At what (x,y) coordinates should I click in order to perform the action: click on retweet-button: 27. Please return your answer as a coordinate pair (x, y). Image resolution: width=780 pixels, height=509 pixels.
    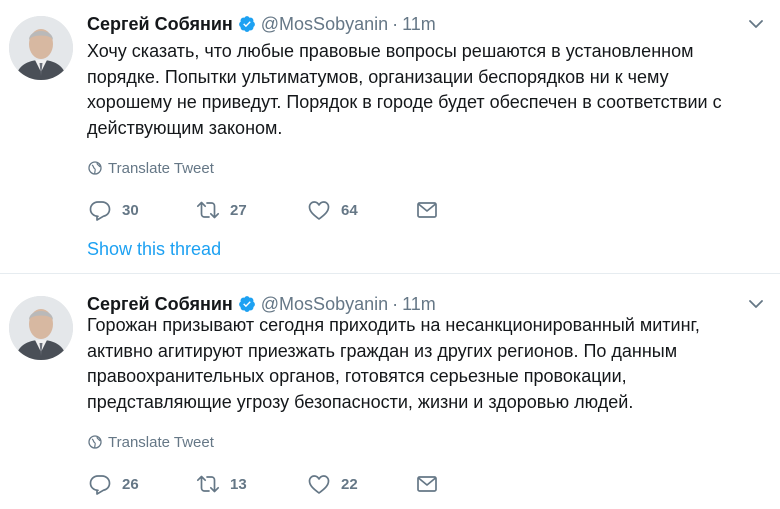
    Looking at the image, I should click on (251, 210).